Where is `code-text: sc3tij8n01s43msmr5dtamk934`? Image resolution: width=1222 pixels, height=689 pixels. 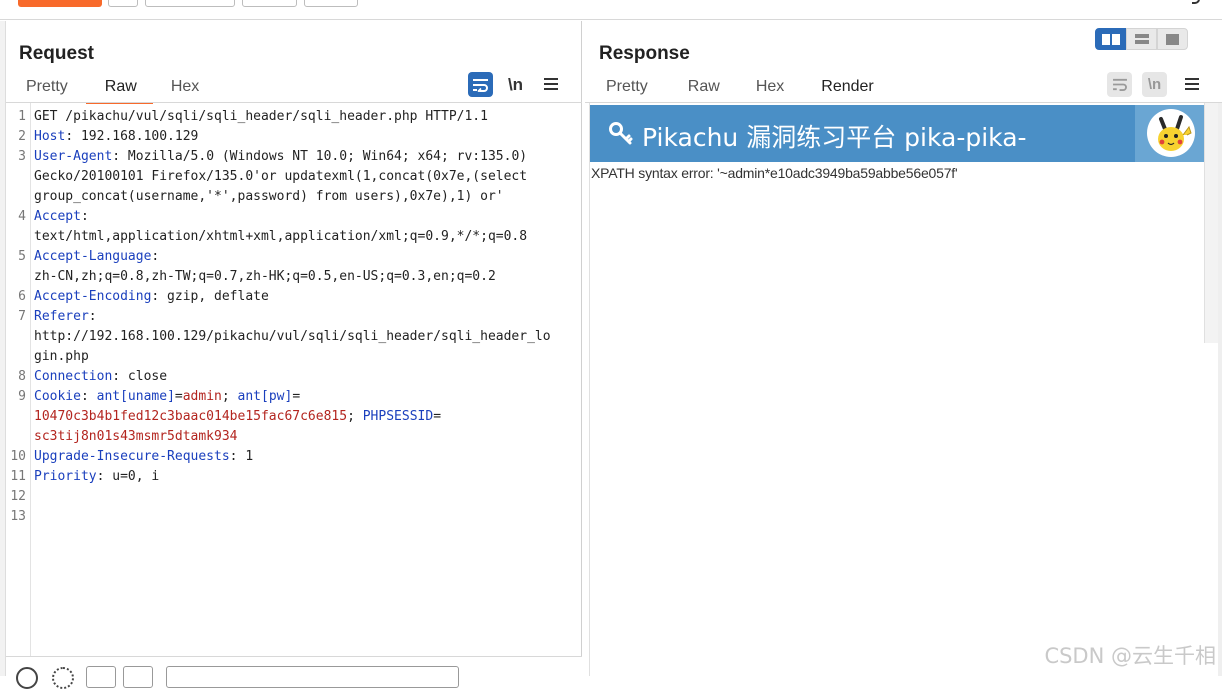
code-text: sc3tij8n01s43msmr5dtamk934 is located at coordinates (136, 437).